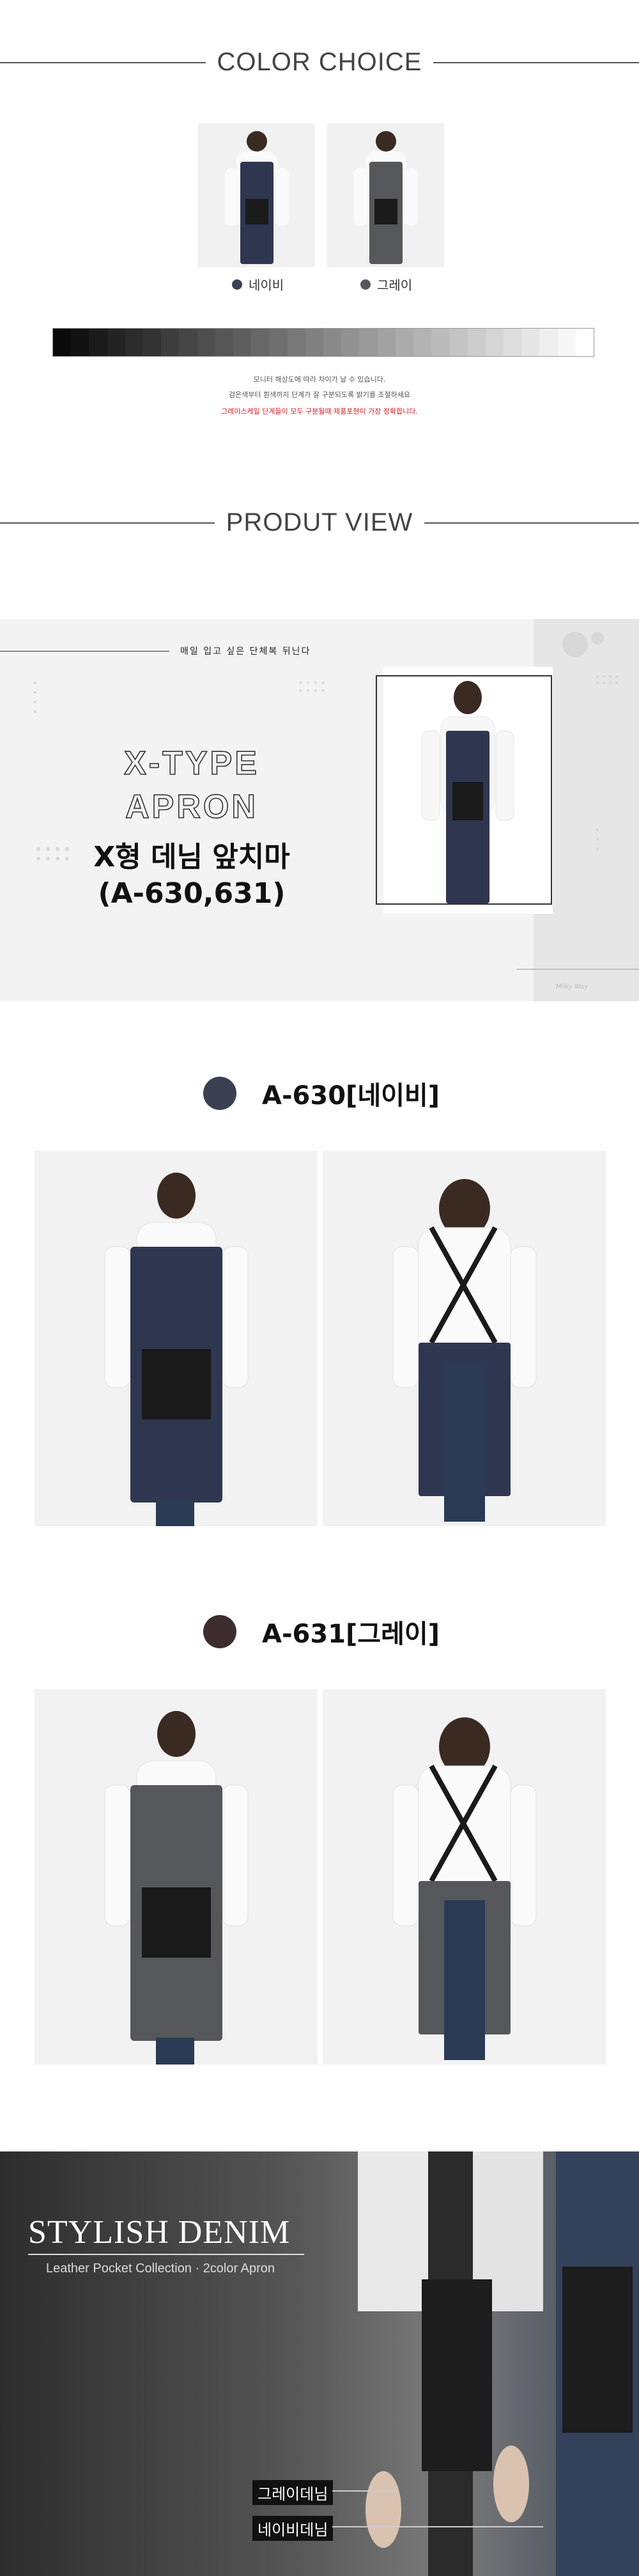 This screenshot has width=639, height=2576. What do you see at coordinates (319, 395) in the screenshot?
I see `note-line-2: 검은색부터 흰색까지 단계가 잘 구분되도록 밝기를 조절하세요` at bounding box center [319, 395].